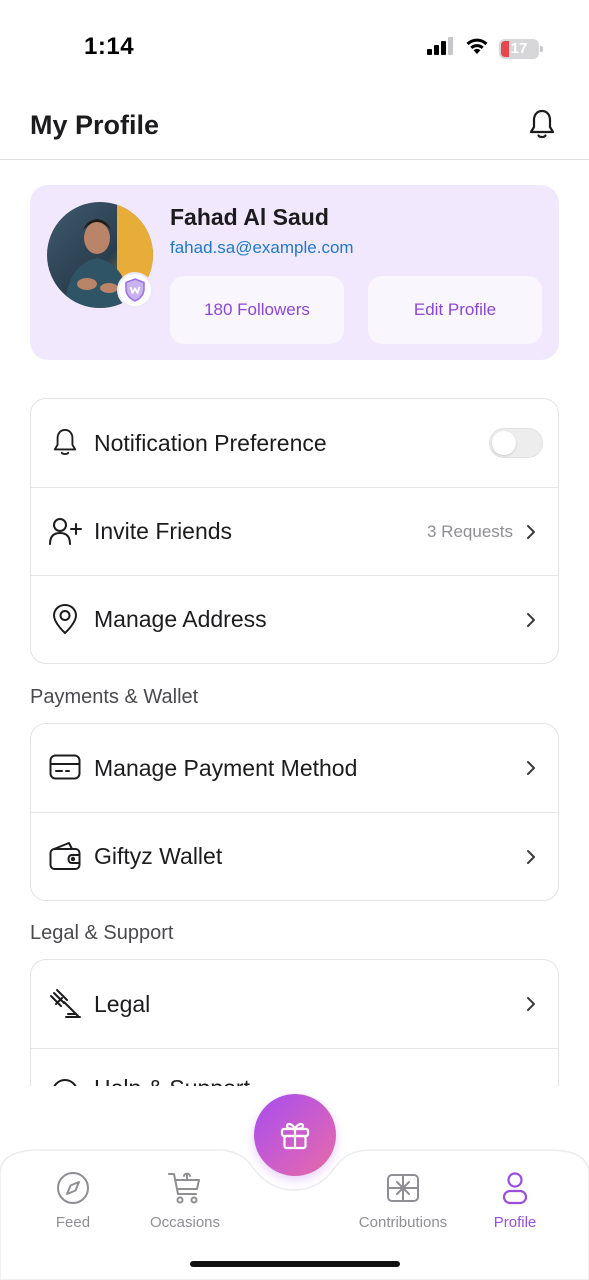 The height and width of the screenshot is (1280, 589). What do you see at coordinates (114, 697) in the screenshot?
I see `payments-section-title: Payments & Wallet` at bounding box center [114, 697].